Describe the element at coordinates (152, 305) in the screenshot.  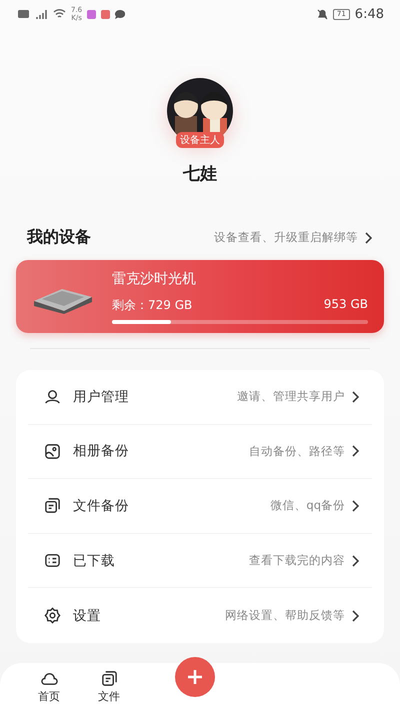
I see `free-space: 剩余：729 GB` at that location.